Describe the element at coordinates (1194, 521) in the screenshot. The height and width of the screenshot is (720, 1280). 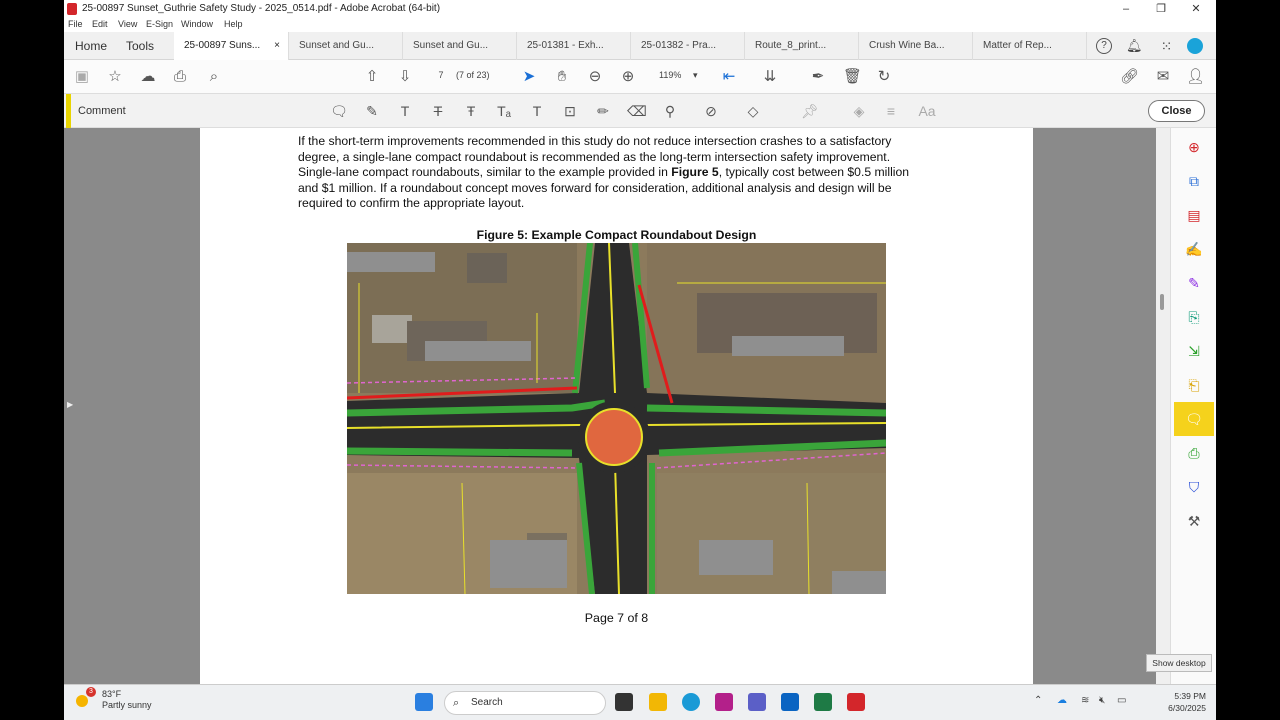
I see `more-tools-icon: ⚒` at that location.